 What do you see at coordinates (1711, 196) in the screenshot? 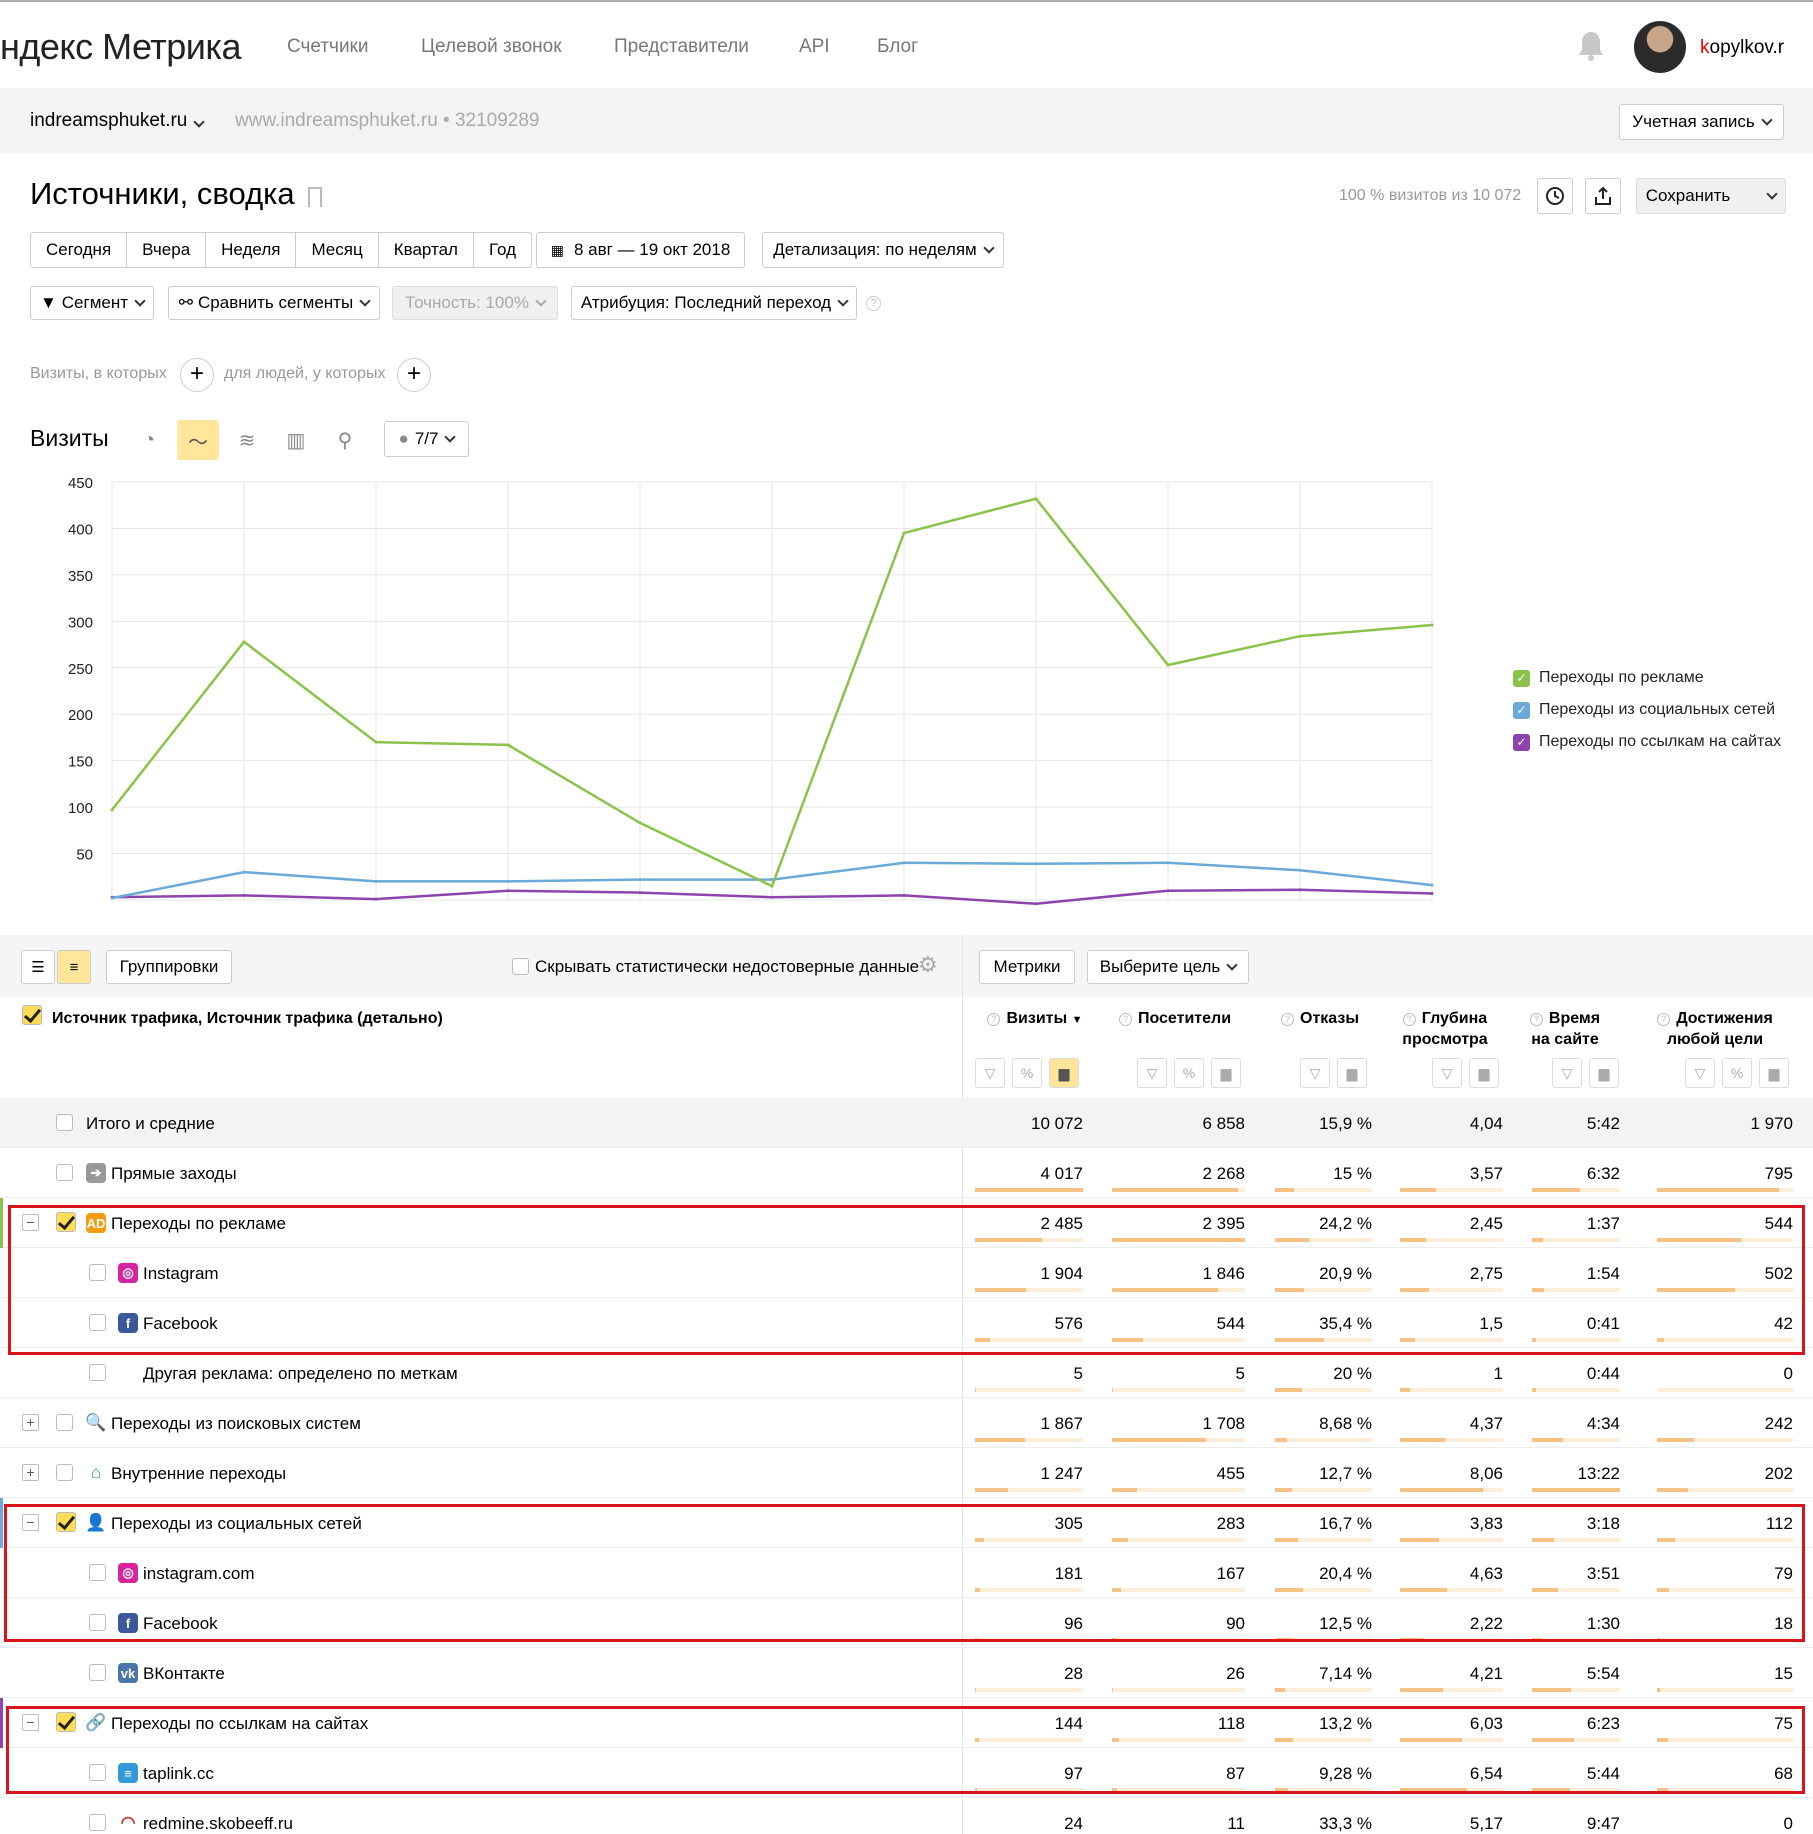
I see `save-button: Сохранить` at bounding box center [1711, 196].